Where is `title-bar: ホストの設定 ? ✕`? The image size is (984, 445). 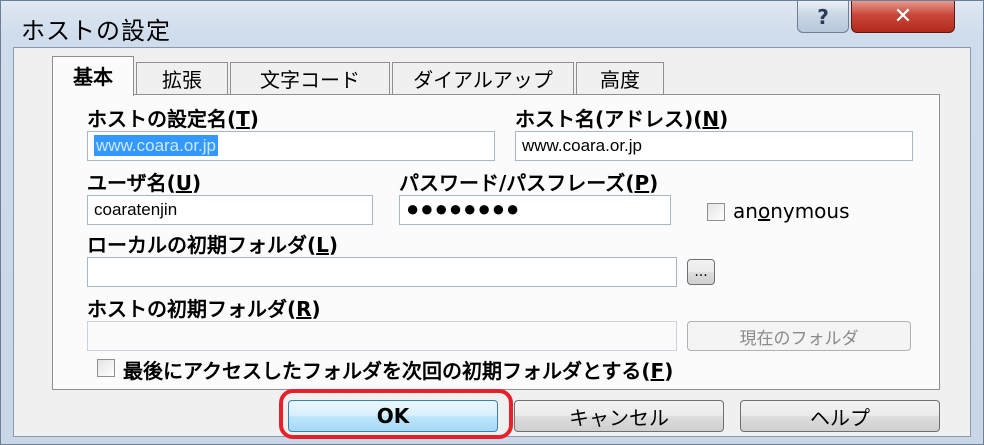 title-bar: ホストの設定 ? ✕ is located at coordinates (492, 26).